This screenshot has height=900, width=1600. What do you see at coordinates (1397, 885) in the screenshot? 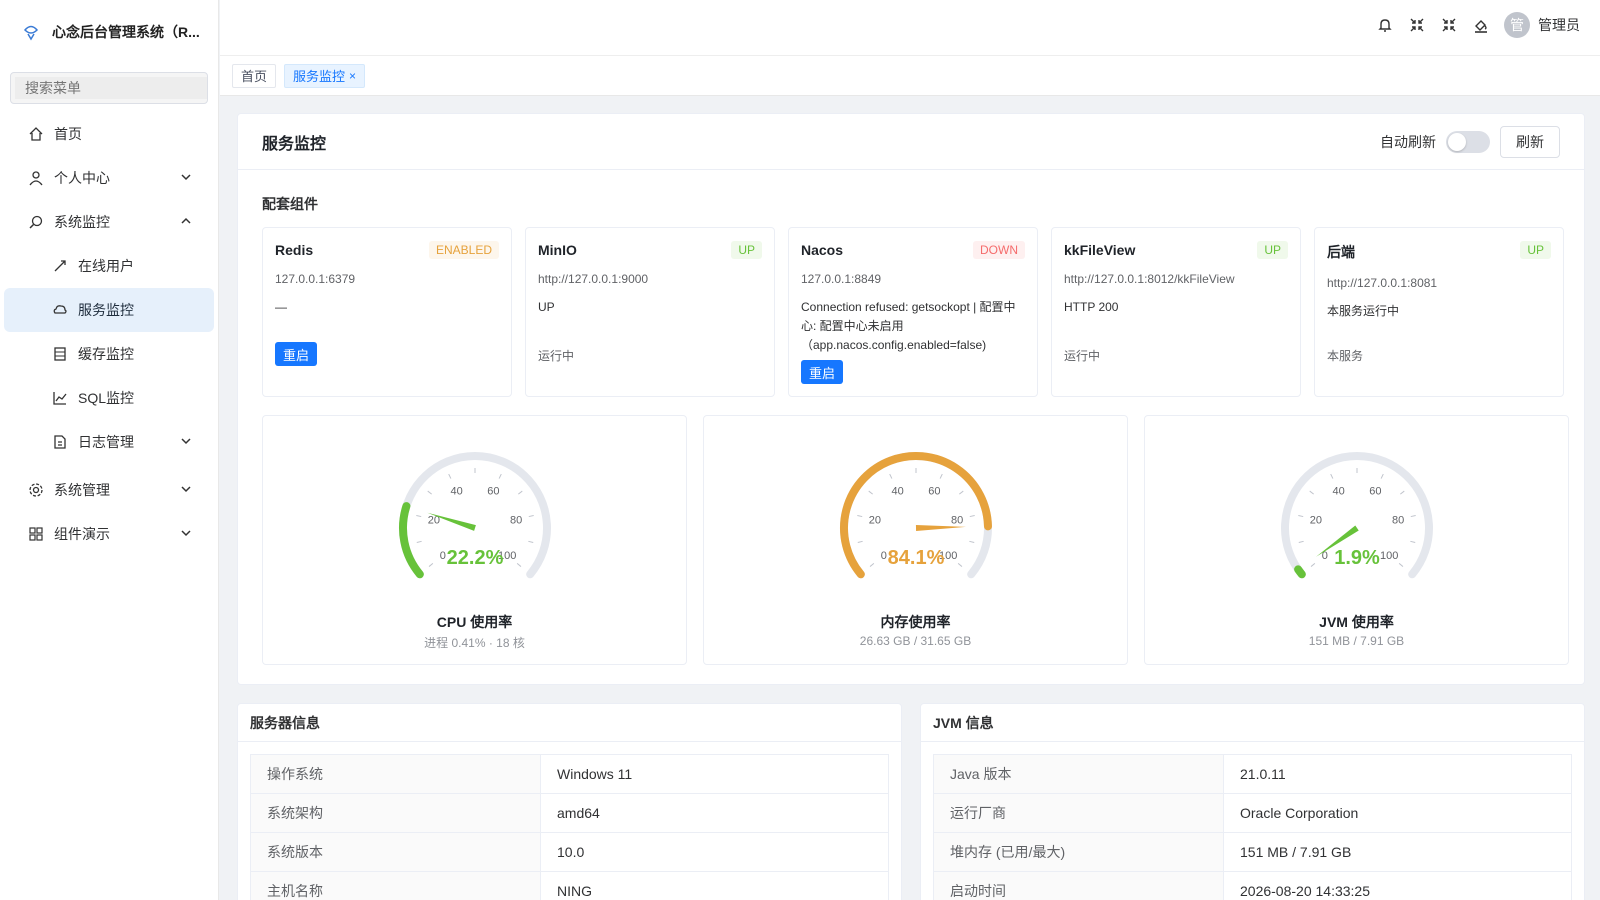
I see `row-value: 2026-08-20 14:33:25` at bounding box center [1397, 885].